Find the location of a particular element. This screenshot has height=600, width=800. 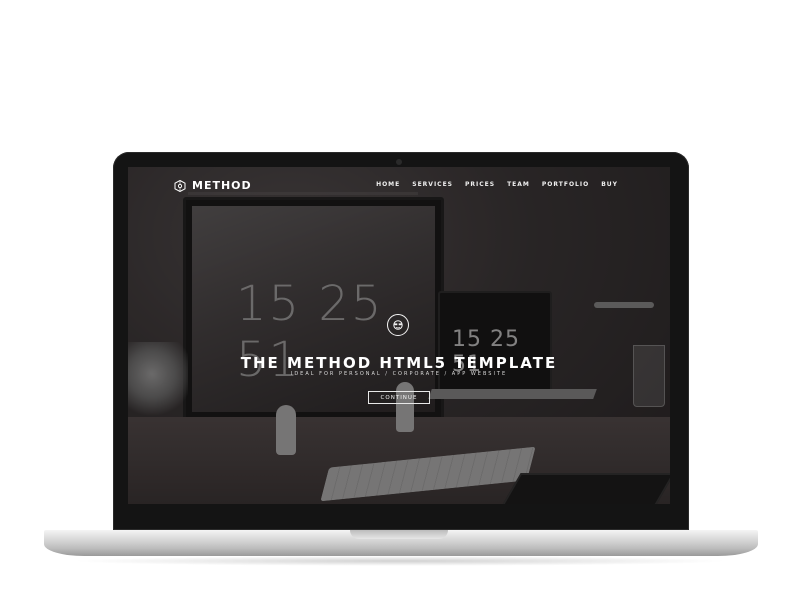

laptop-camera is located at coordinates (399, 162).